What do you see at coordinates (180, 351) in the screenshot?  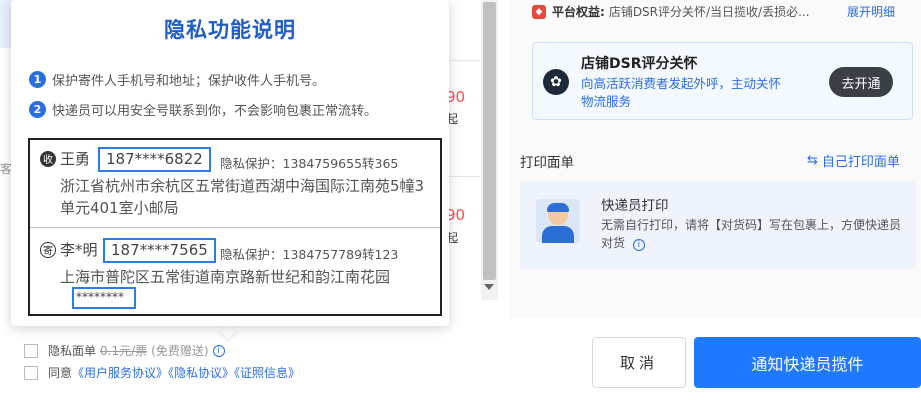 I see `privacy-free-note: (免费赠送)` at bounding box center [180, 351].